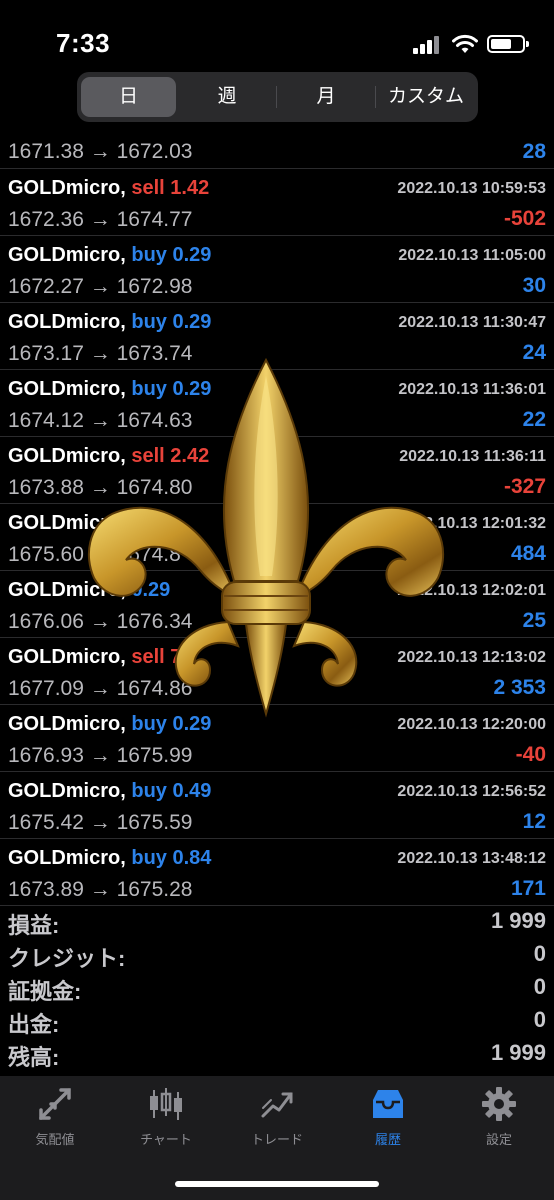 Image resolution: width=554 pixels, height=1200 pixels. Describe the element at coordinates (277, 1023) in the screenshot. I see `summary-withdrawal: 出金: 0` at that location.